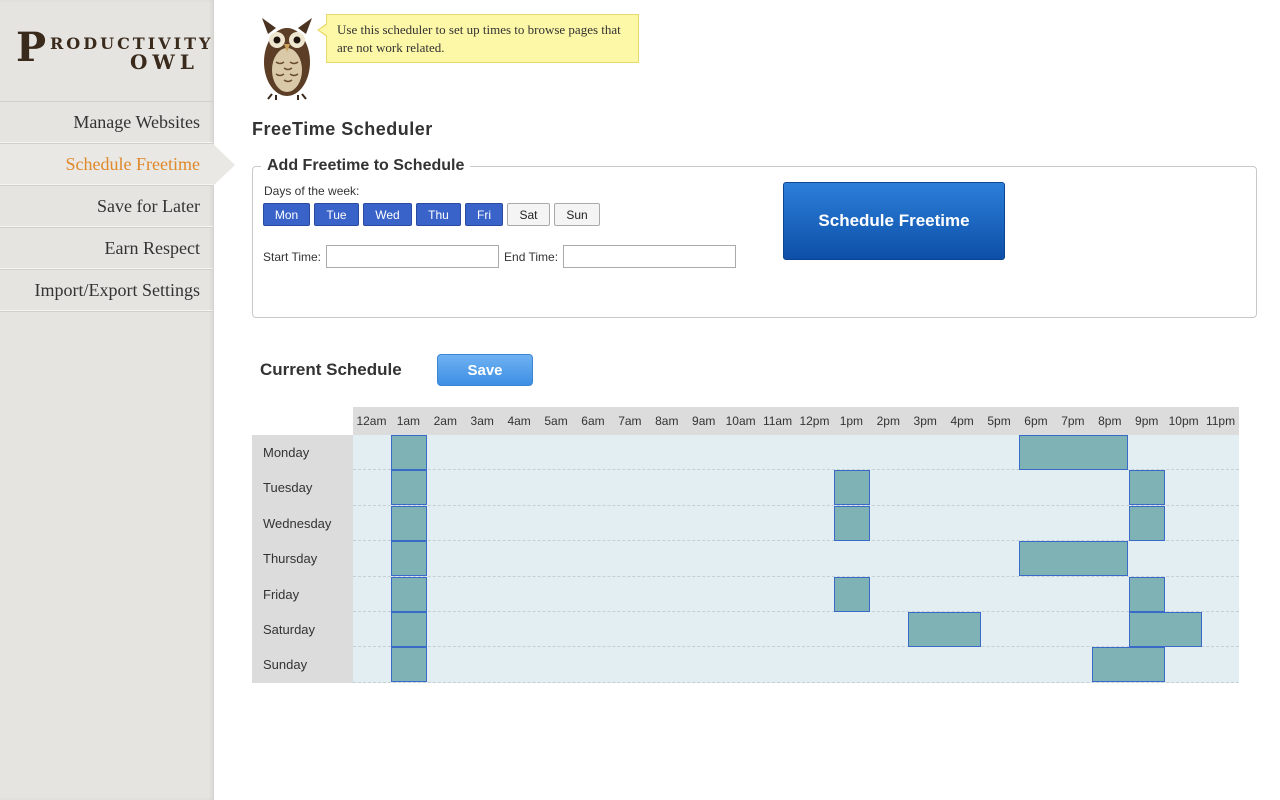 Image resolution: width=1280 pixels, height=800 pixels. Describe the element at coordinates (925, 421) in the screenshot. I see `hour-label: 3pm` at that location.